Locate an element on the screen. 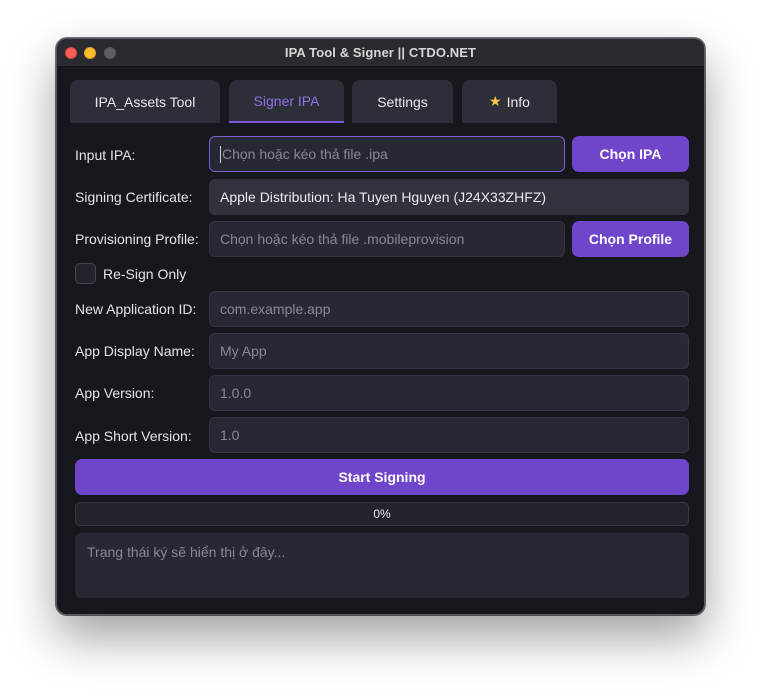 The image size is (762, 690). app-version-field: 1.0.0 is located at coordinates (449, 393).